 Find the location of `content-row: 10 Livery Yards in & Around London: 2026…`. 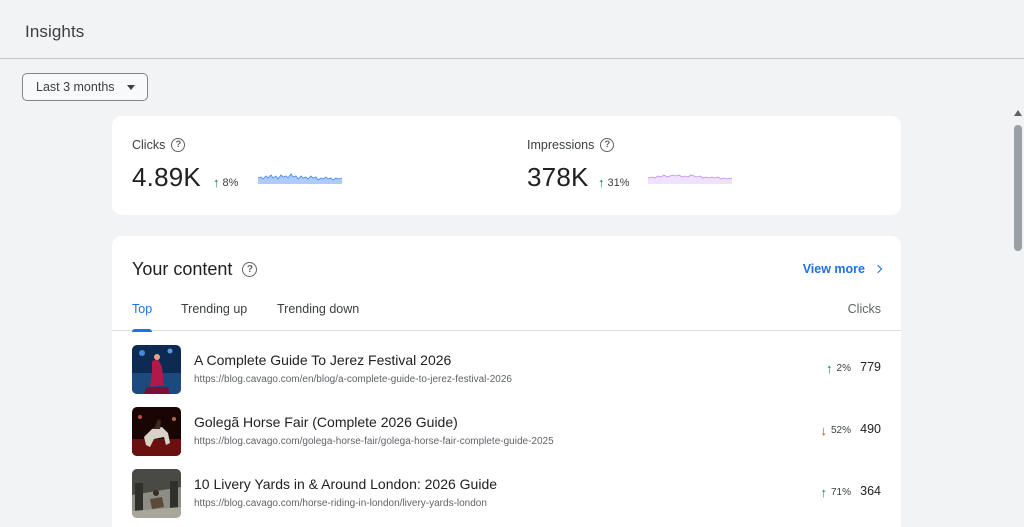

content-row: 10 Livery Yards in & Around London: 2026… is located at coordinates (506, 498).